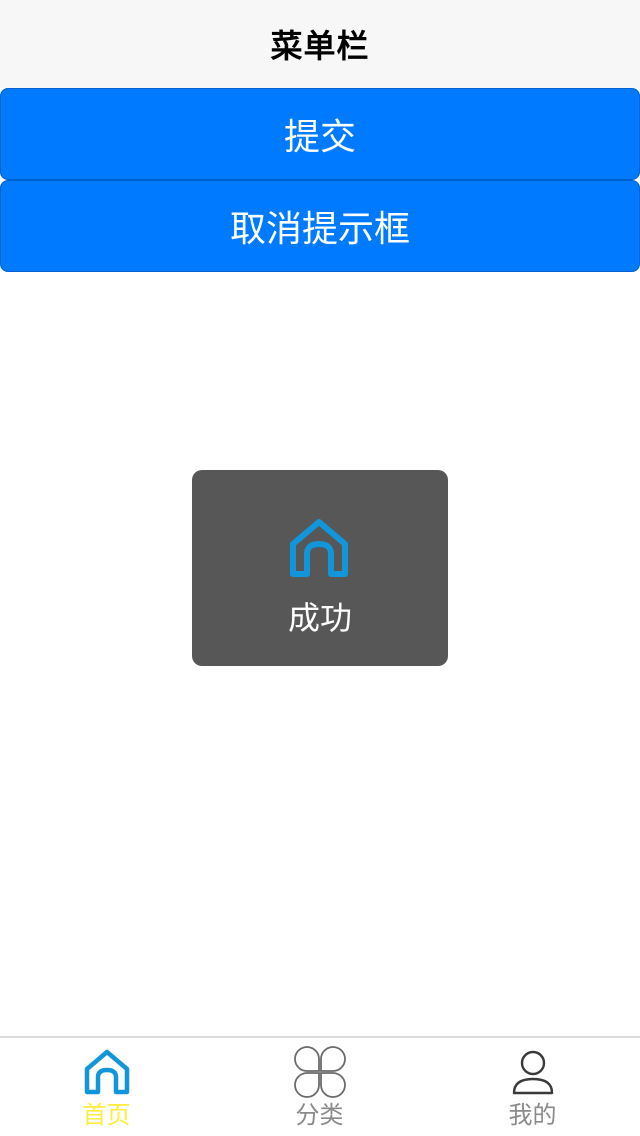 The image size is (640, 1136). Describe the element at coordinates (532, 1072) in the screenshot. I see `user-icon` at that location.